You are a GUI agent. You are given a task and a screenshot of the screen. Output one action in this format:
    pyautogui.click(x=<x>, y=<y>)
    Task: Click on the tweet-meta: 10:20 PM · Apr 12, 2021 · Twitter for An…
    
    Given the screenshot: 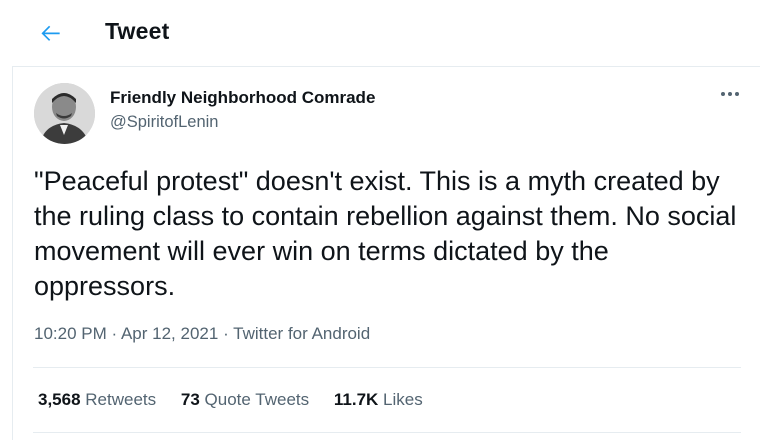 What is the action you would take?
    pyautogui.click(x=202, y=334)
    